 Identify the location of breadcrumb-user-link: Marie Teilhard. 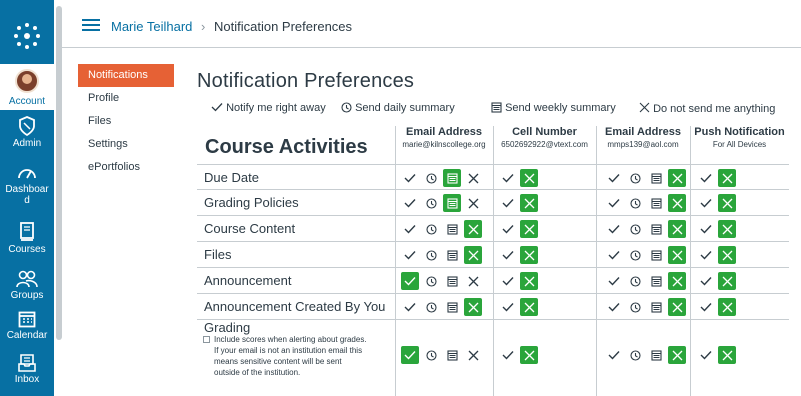
(151, 26).